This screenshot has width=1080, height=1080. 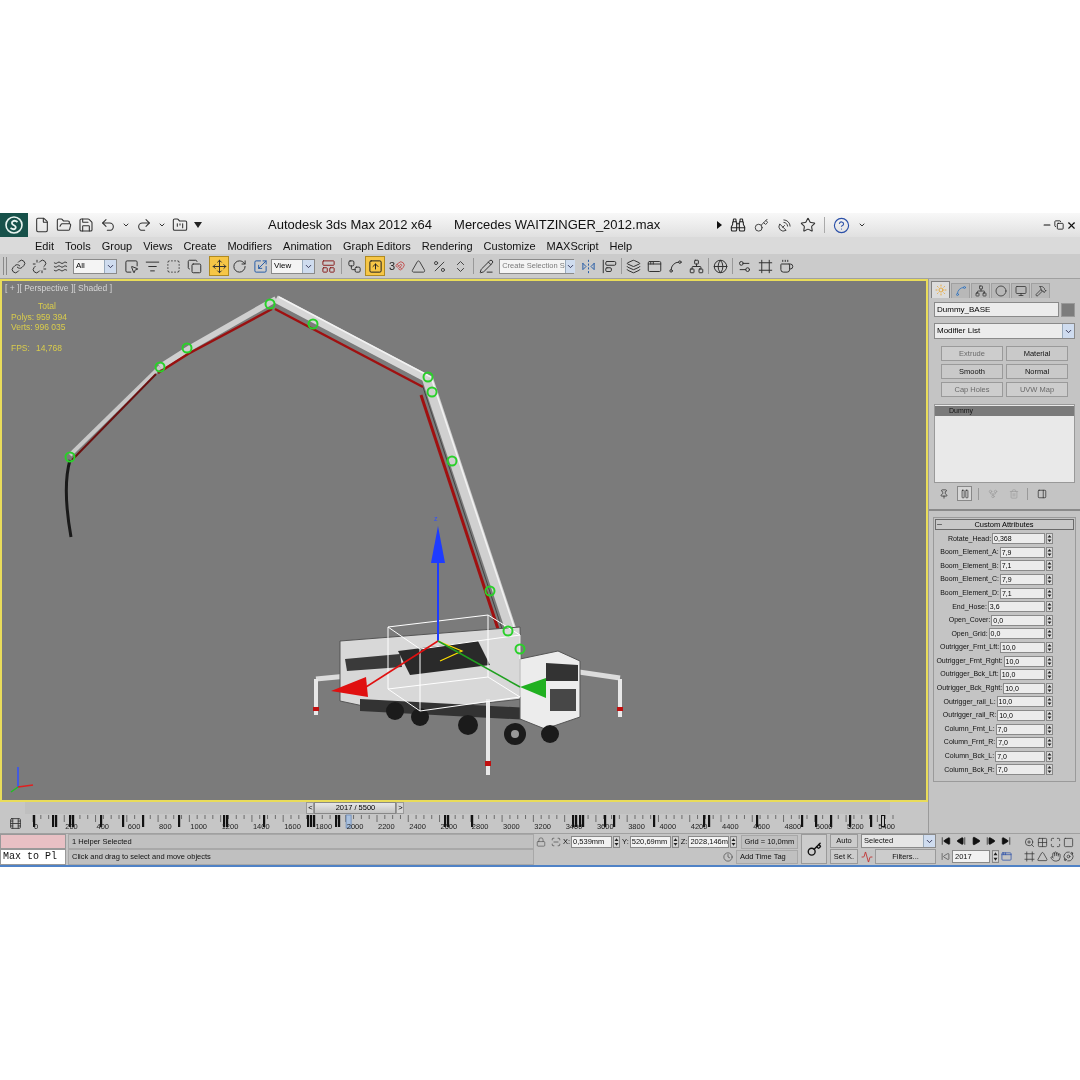 What do you see at coordinates (293, 266) in the screenshot?
I see `reference-coordinate-dropdown: View` at bounding box center [293, 266].